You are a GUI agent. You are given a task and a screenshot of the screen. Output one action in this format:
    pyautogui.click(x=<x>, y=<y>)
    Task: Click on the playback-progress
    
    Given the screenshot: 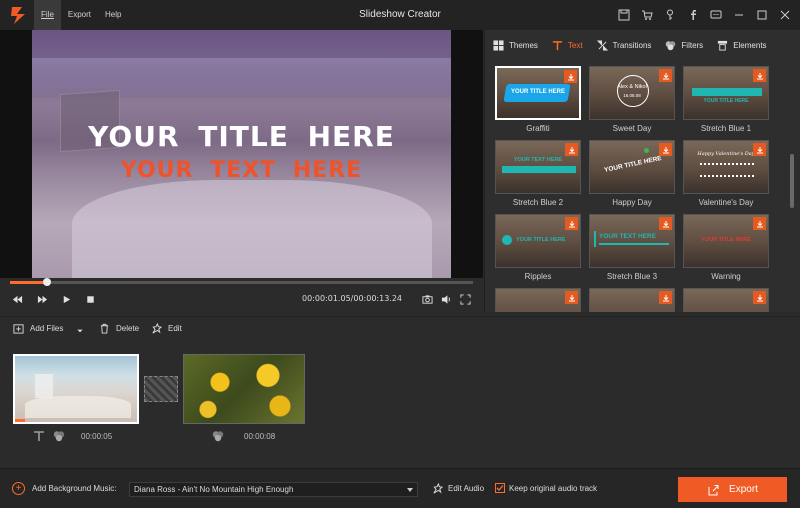 What is the action you would take?
    pyautogui.click(x=241, y=282)
    